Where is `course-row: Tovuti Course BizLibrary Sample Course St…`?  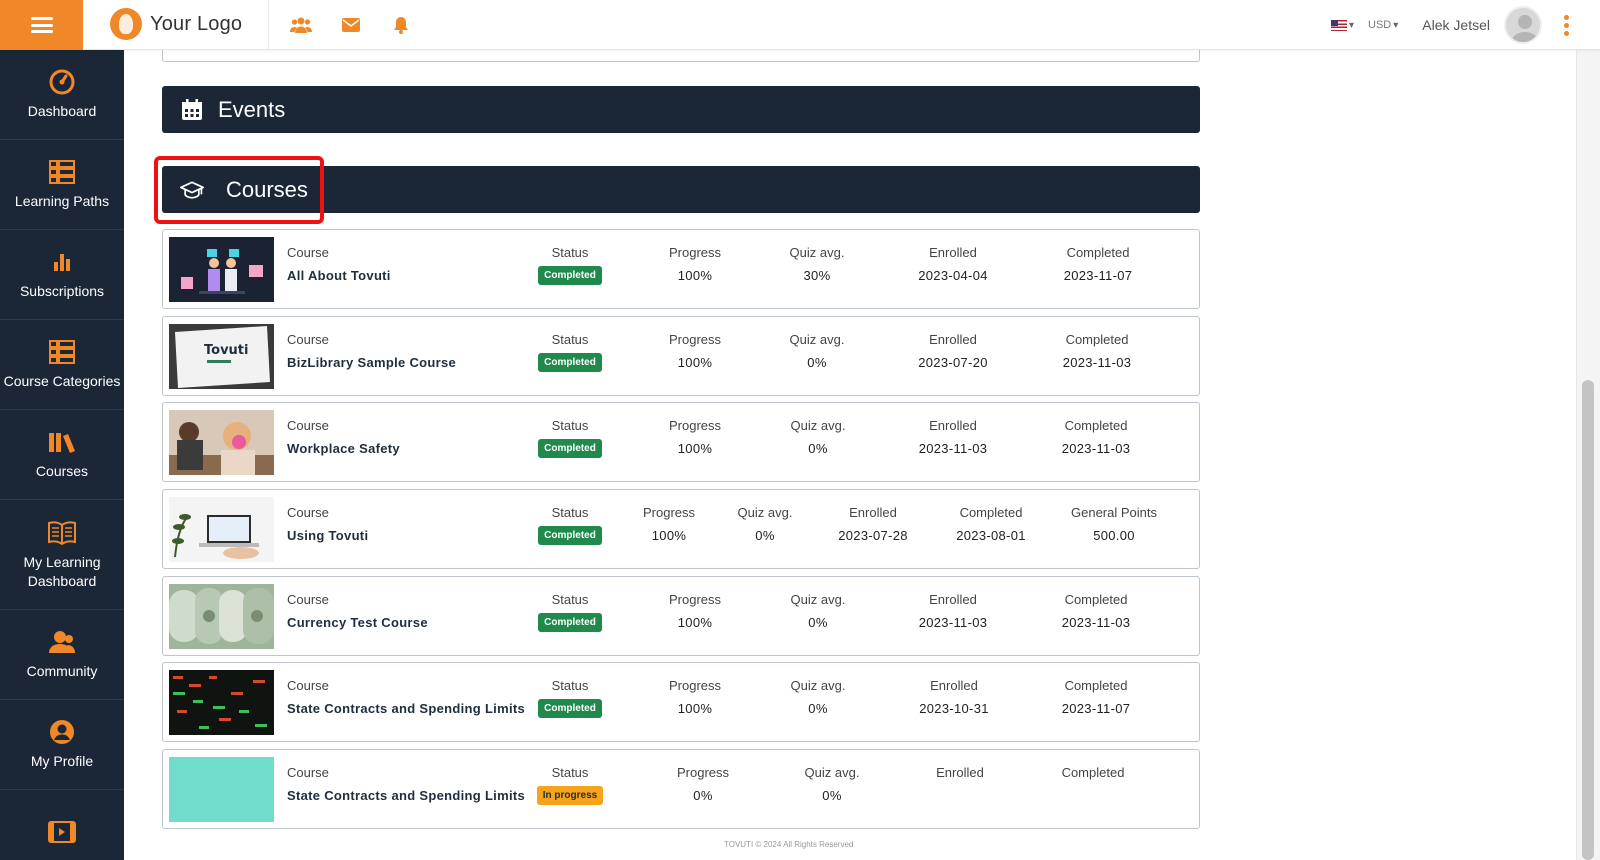
course-row: Tovuti Course BizLibrary Sample Course St… is located at coordinates (681, 356).